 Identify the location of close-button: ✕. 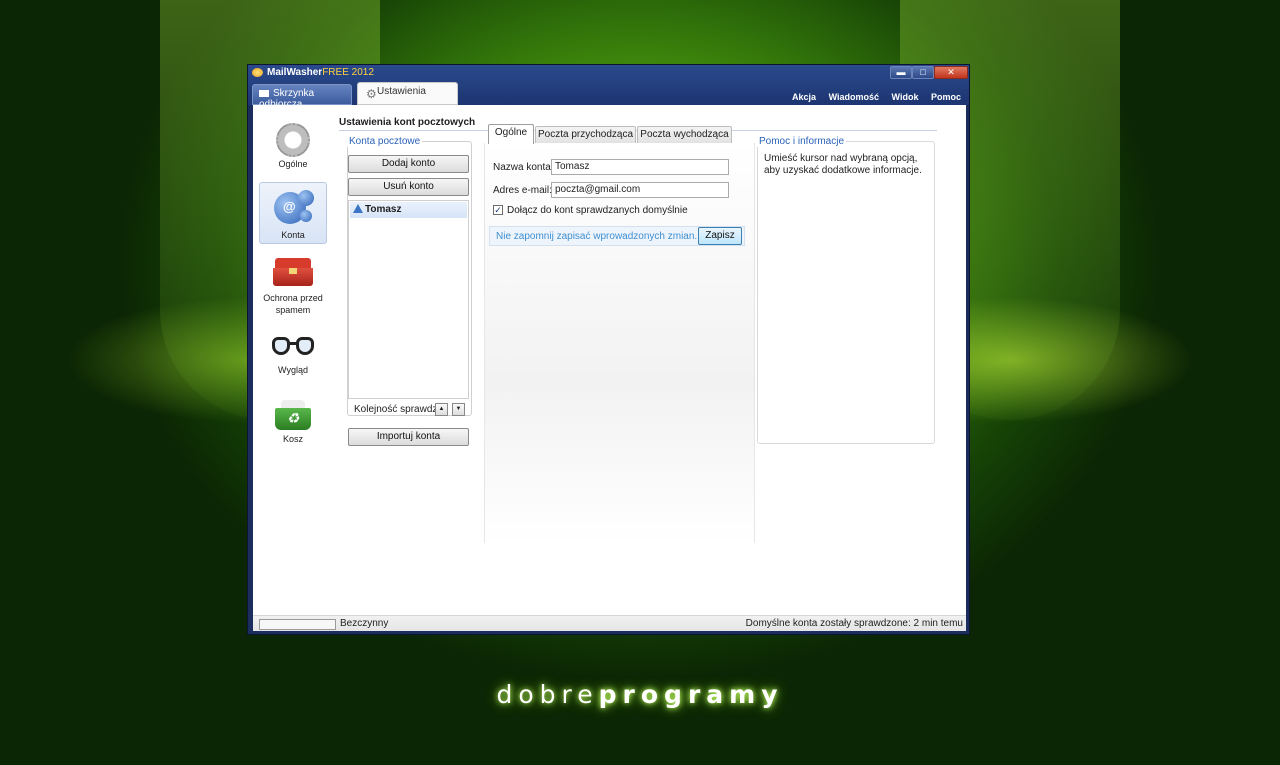
(951, 72).